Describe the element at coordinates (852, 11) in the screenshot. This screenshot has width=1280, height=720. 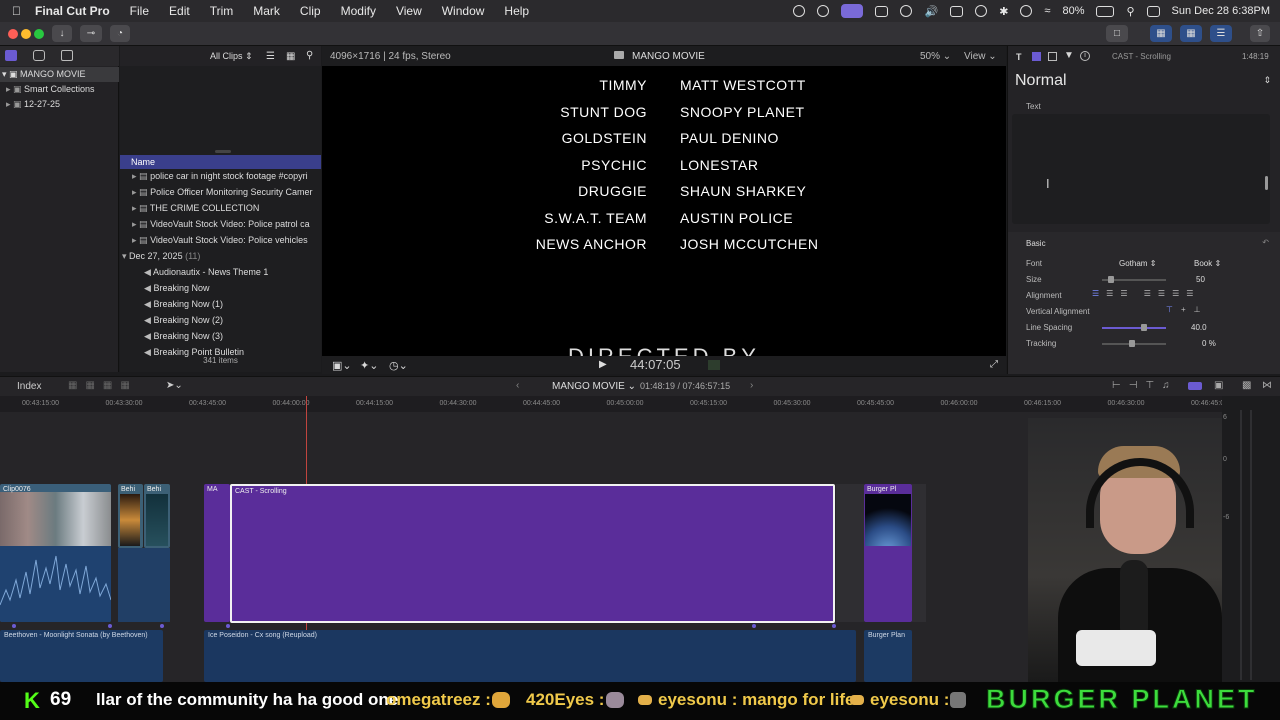
I see `screen-record-icon` at that location.